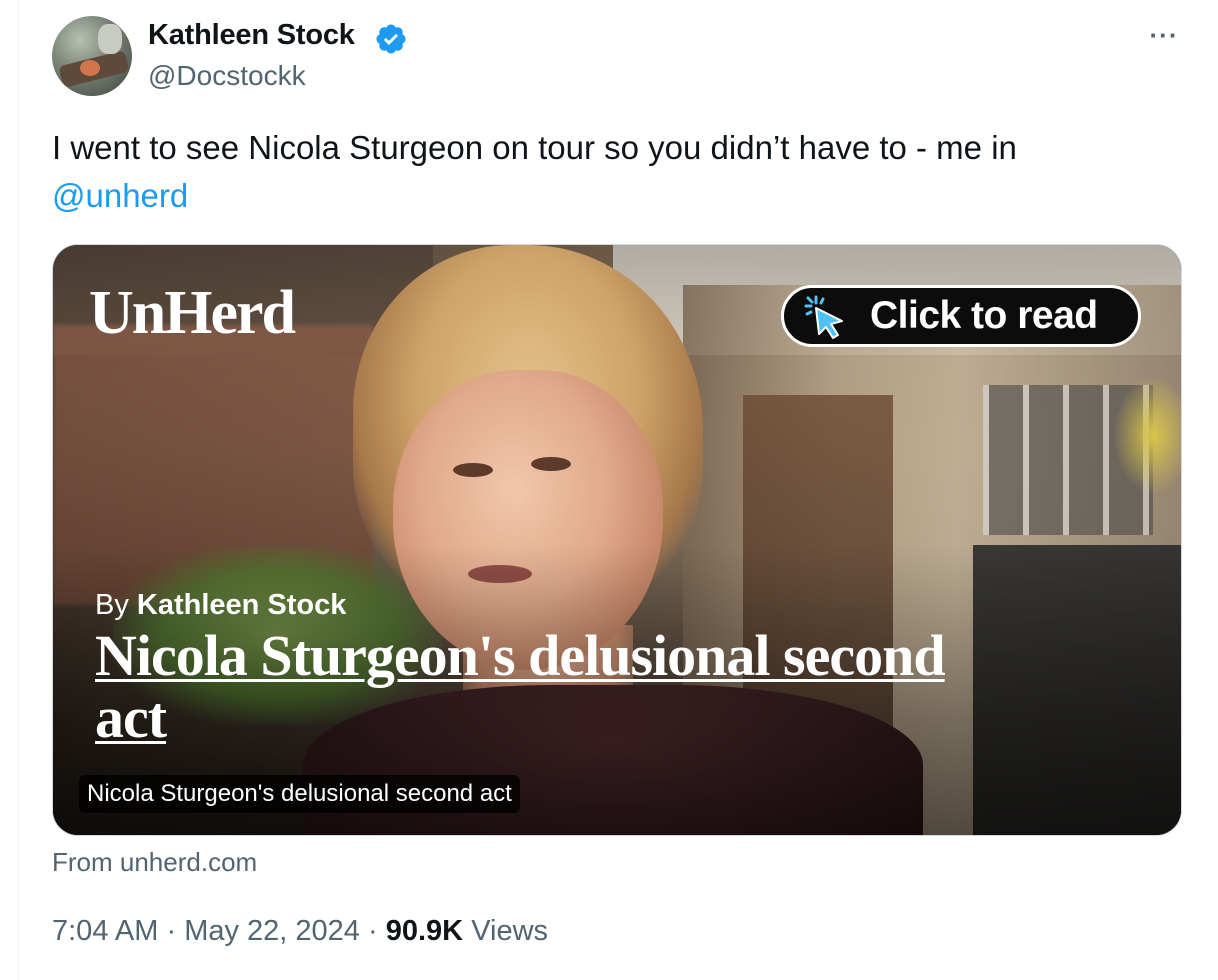 The image size is (1218, 980). Describe the element at coordinates (120, 195) in the screenshot. I see `mention-link: @unherd` at that location.